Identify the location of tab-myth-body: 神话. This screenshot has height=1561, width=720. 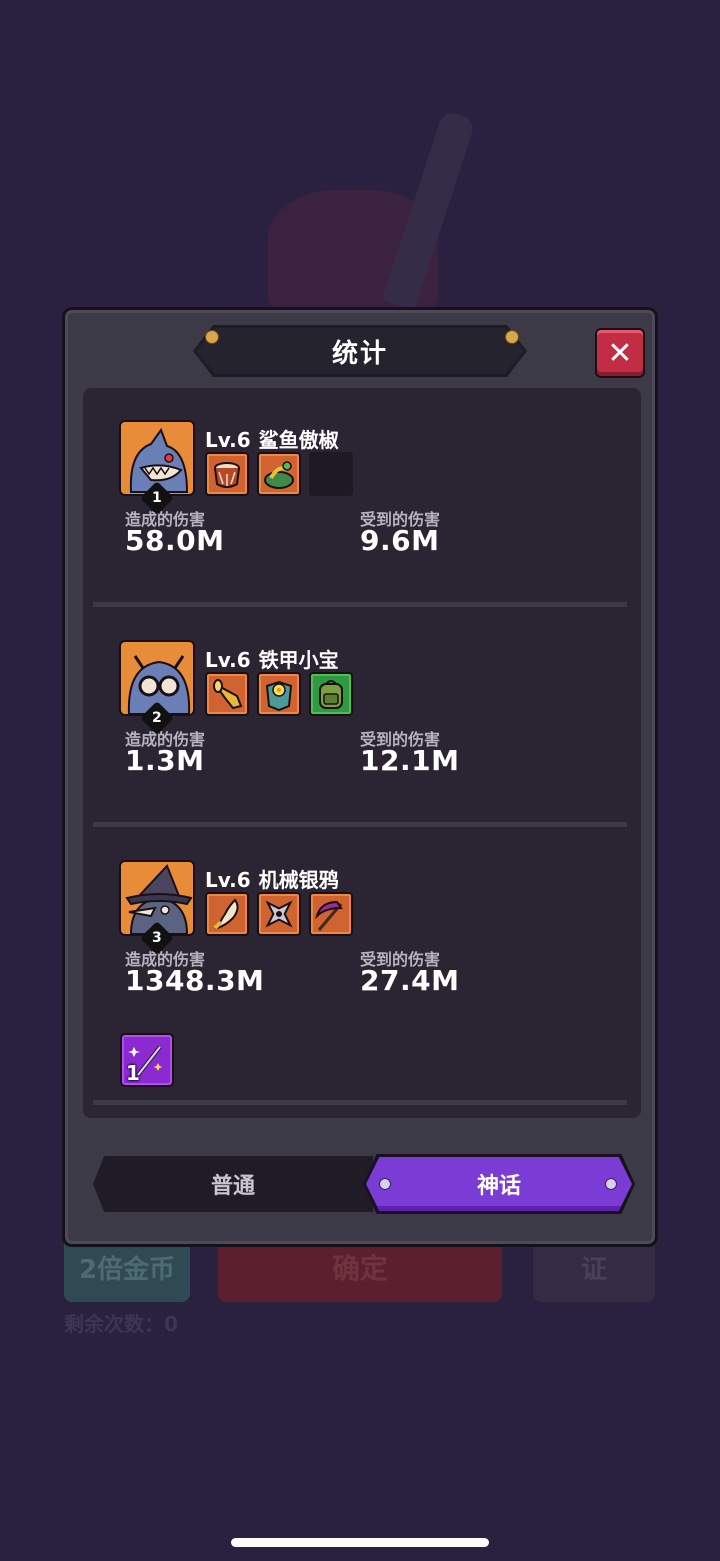
(499, 1184).